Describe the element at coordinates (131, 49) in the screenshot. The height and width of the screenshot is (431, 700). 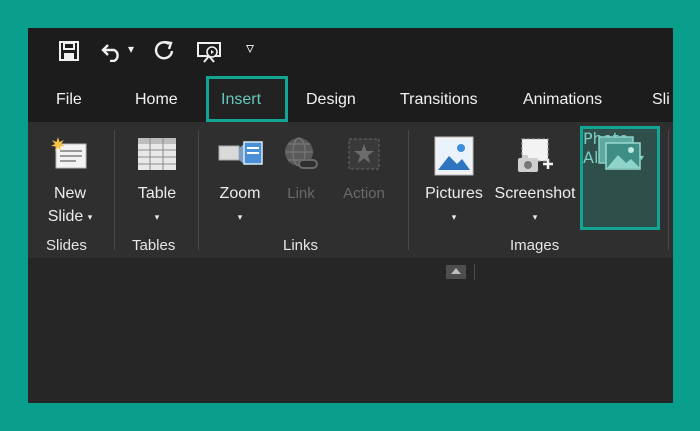
I see `undo-dropdown-caret-icon: ▾` at that location.